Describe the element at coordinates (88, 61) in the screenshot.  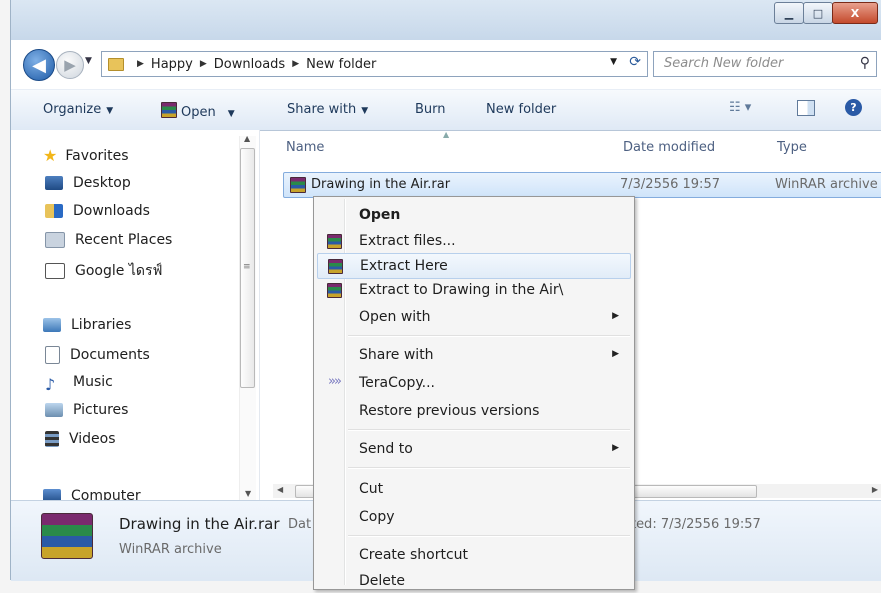
I see `recent-pages-dropdown: ▼` at that location.